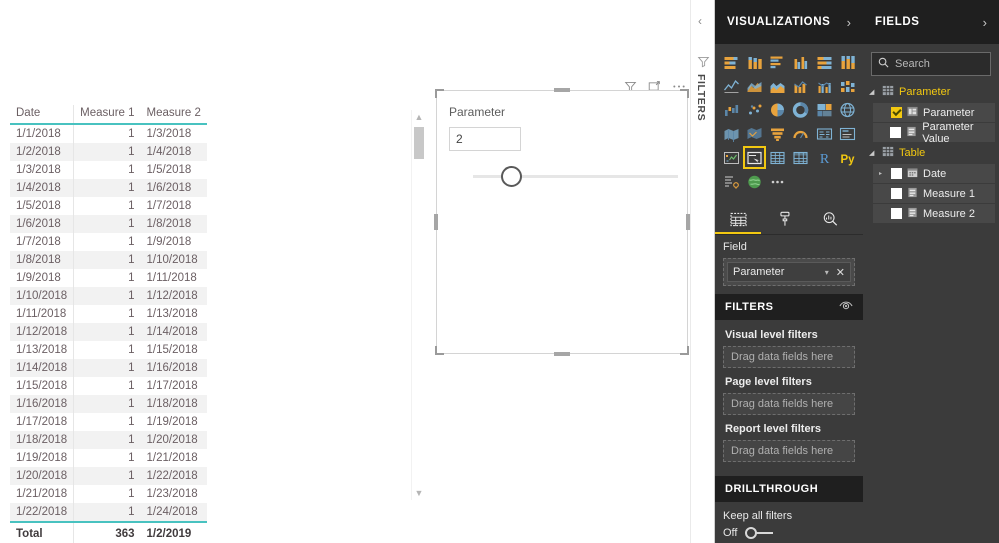 The width and height of the screenshot is (999, 543). I want to click on tab-format, so click(784, 220).